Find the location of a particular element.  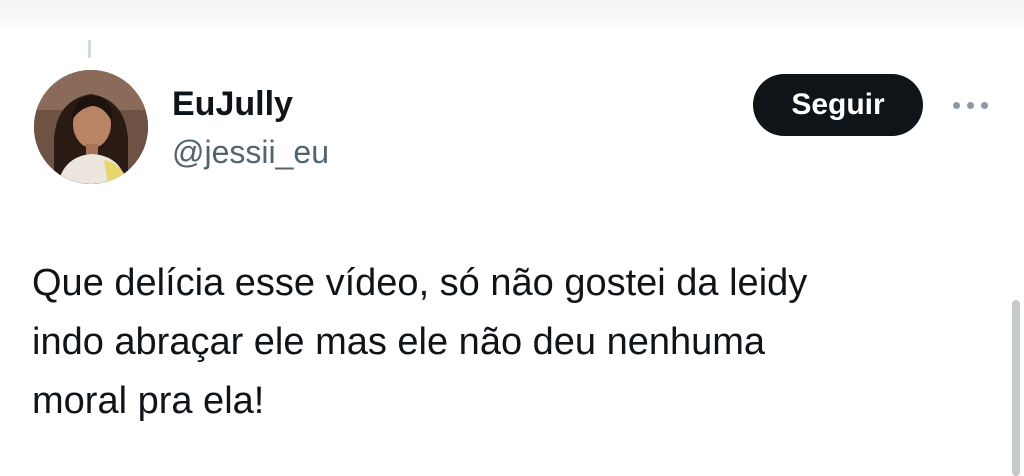

follow-button: Seguir is located at coordinates (838, 105).